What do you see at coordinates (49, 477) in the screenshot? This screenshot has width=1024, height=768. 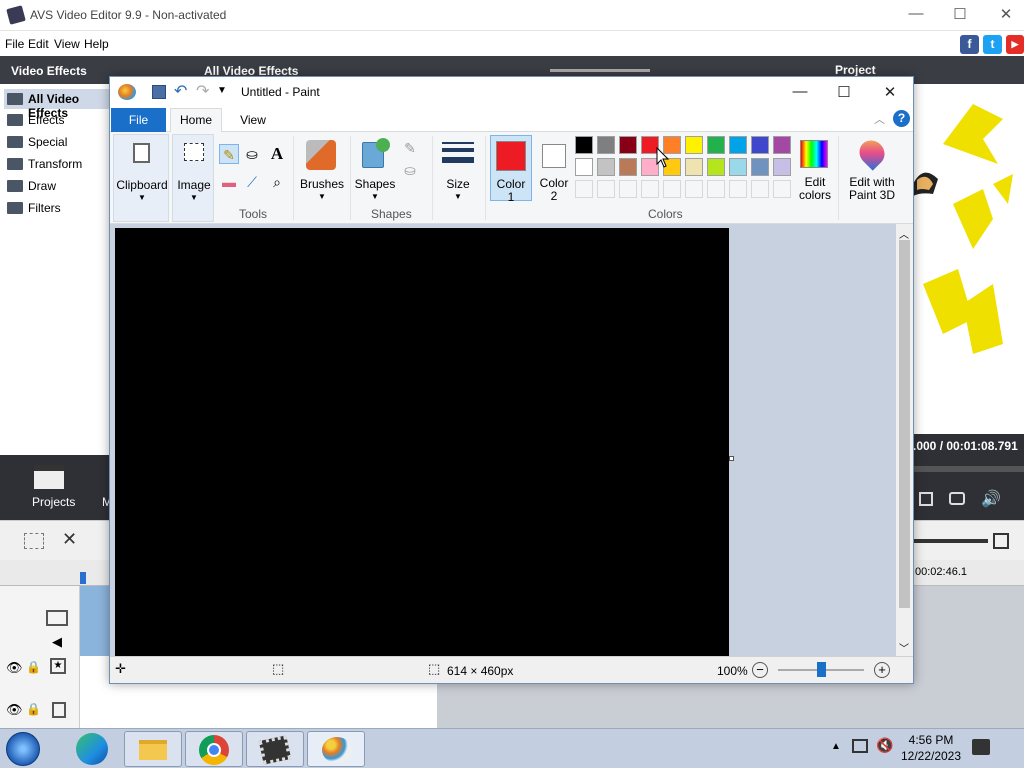 I see `clapperboard-icon` at bounding box center [49, 477].